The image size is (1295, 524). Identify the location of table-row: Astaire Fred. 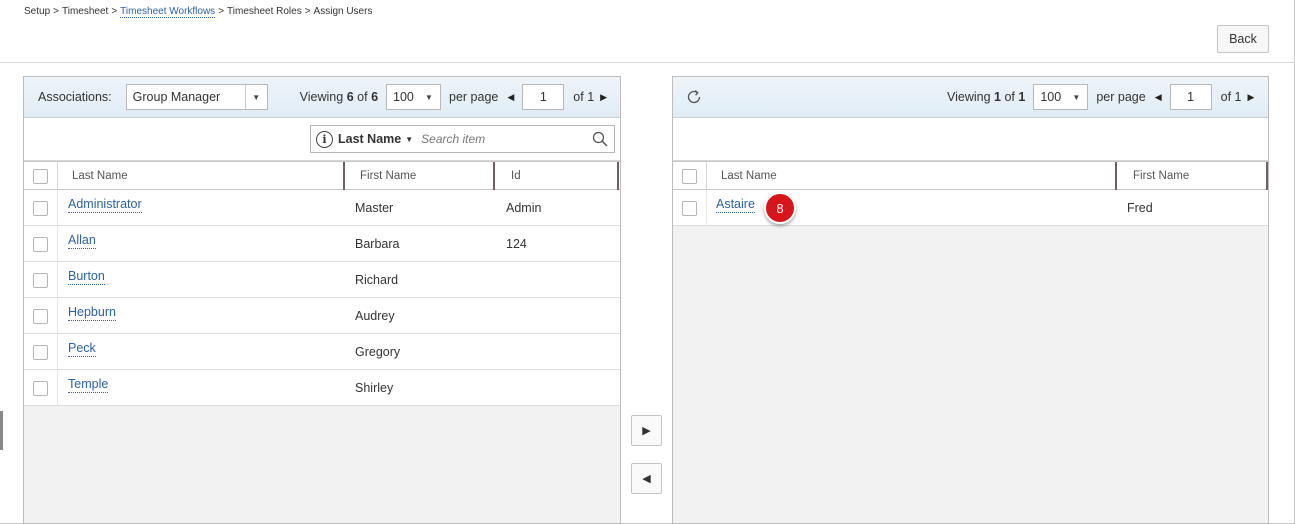
(970, 208).